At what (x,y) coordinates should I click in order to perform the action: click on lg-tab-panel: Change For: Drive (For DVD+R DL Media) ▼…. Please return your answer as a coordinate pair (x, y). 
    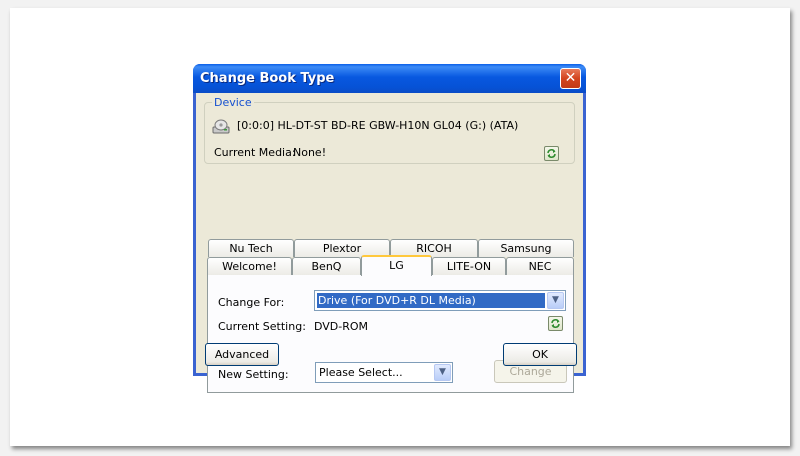
    Looking at the image, I should click on (390, 333).